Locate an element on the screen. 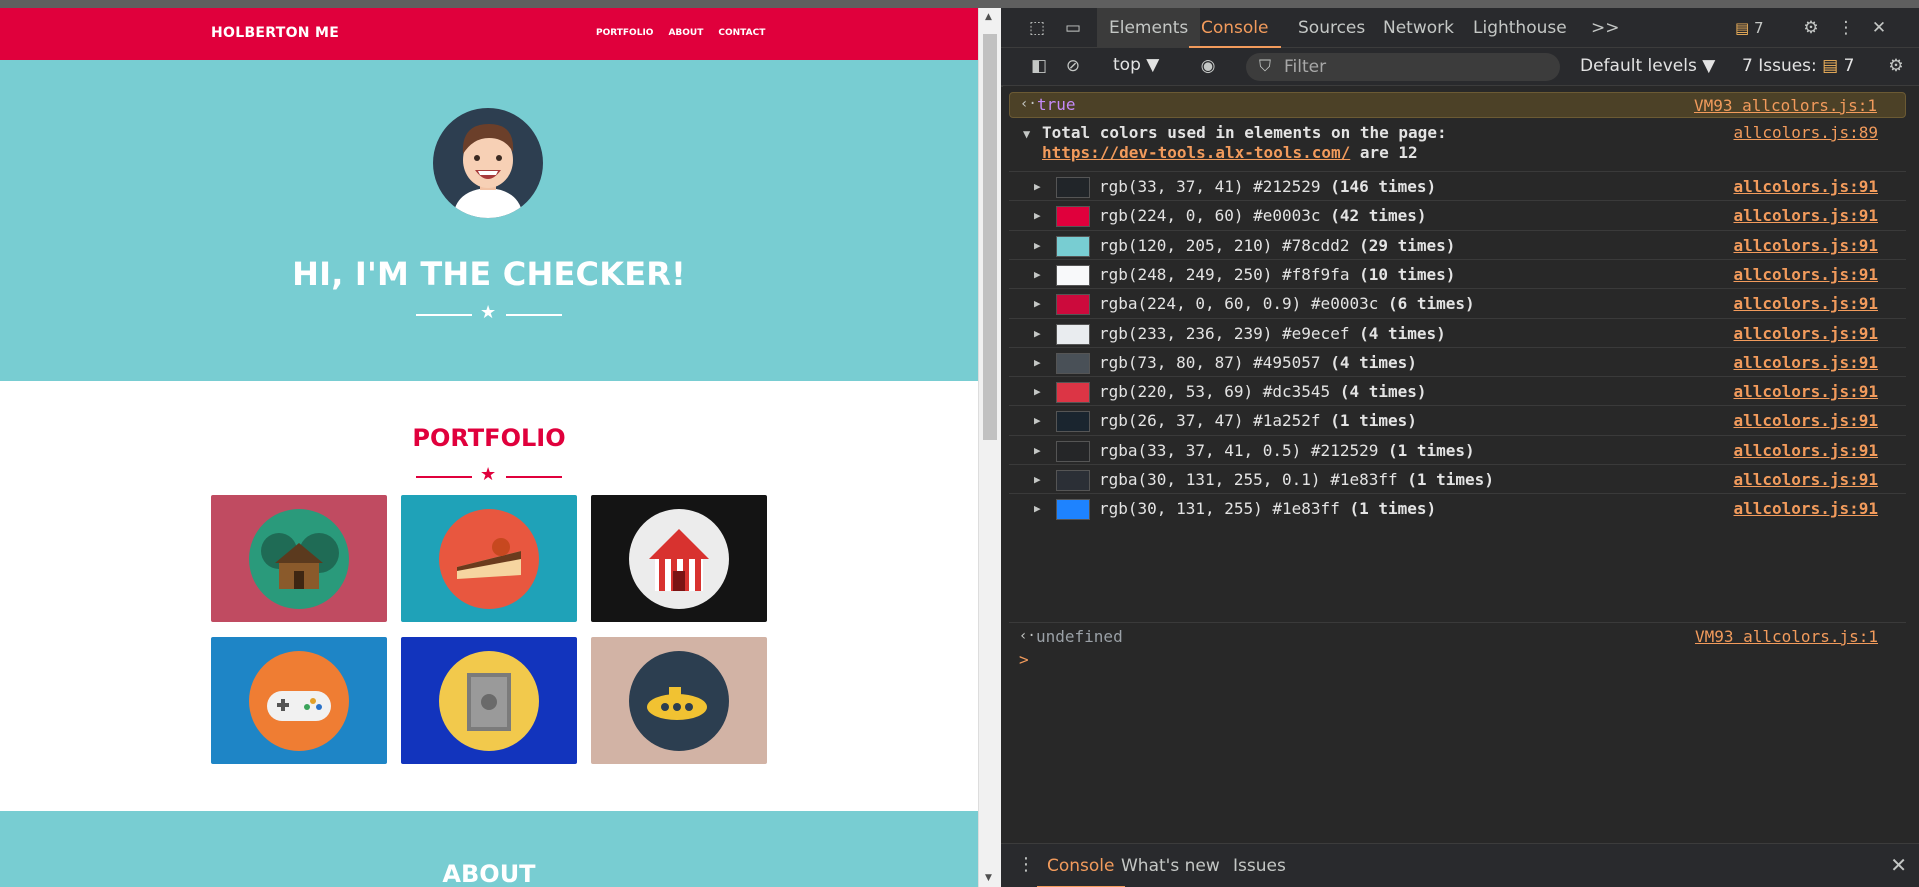 The image size is (1919, 887). expanded-triangle-icon: ▼ is located at coordinates (1026, 134).